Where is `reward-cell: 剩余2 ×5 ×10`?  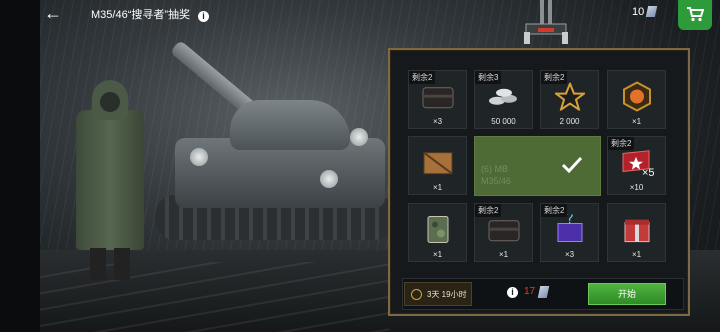 reward-cell: 剩余2 ×5 ×10 is located at coordinates (636, 165).